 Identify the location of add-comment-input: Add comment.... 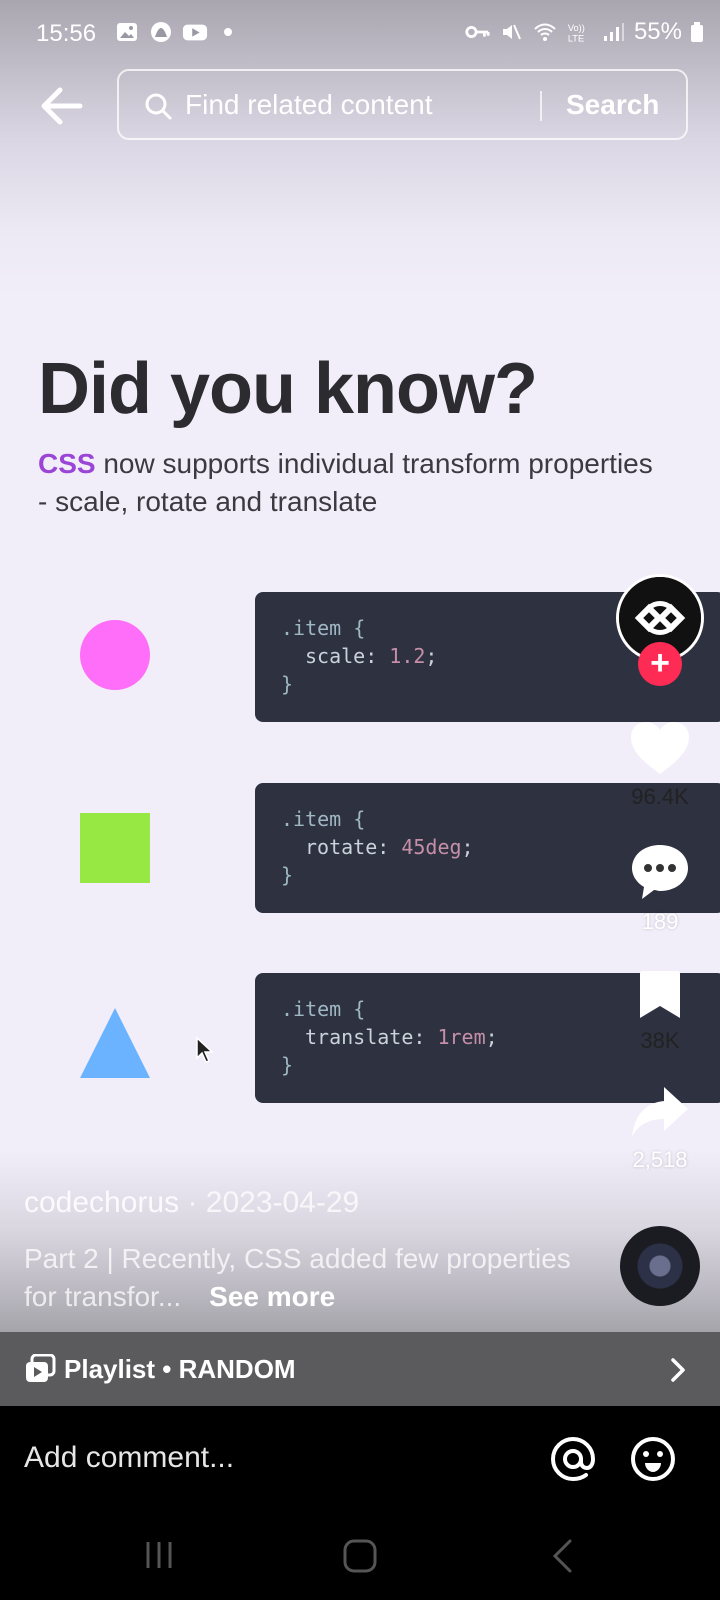
(129, 1458).